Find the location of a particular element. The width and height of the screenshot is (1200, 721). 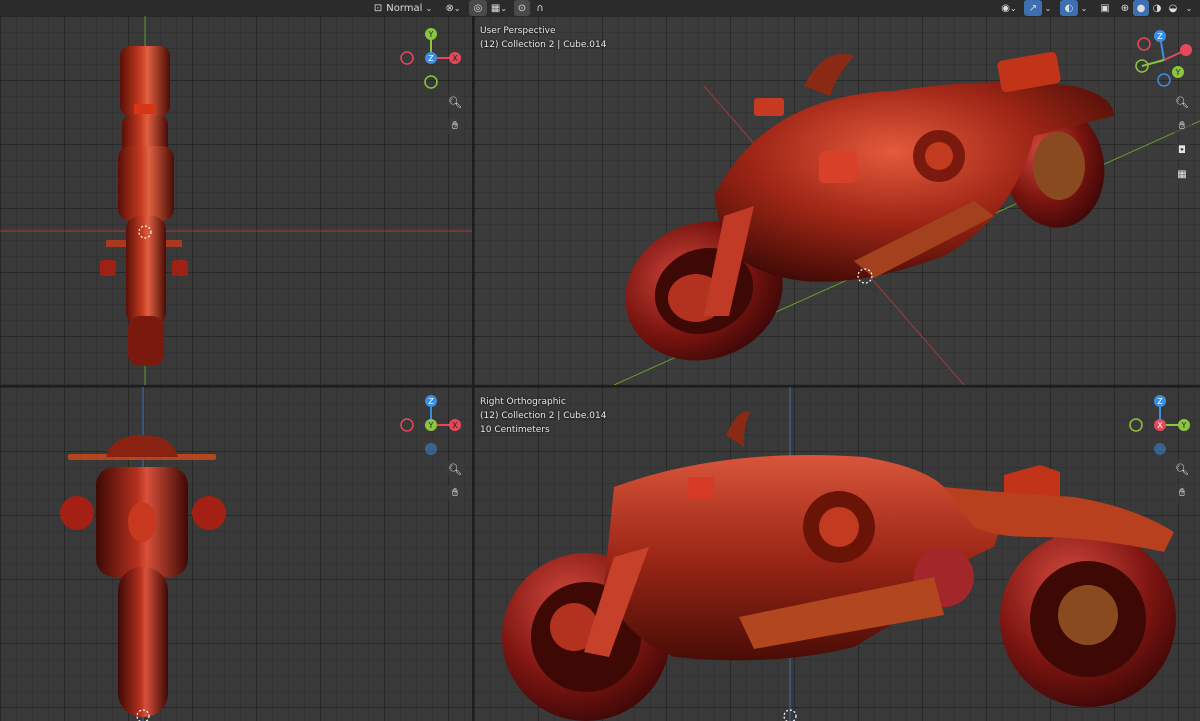

view-name: User Perspective is located at coordinates (518, 31).